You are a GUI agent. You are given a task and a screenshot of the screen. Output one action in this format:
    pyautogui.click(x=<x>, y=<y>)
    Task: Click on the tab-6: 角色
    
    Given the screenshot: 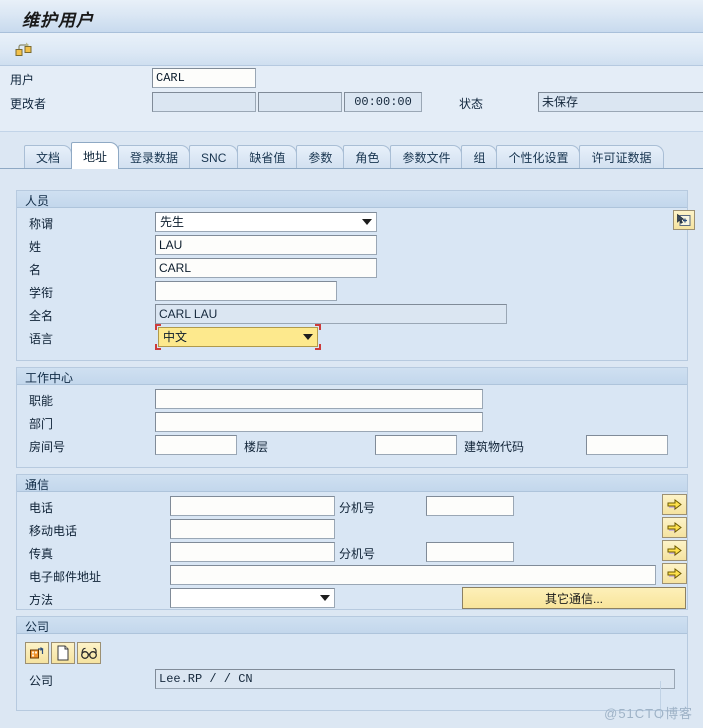 What is the action you would take?
    pyautogui.click(x=367, y=157)
    